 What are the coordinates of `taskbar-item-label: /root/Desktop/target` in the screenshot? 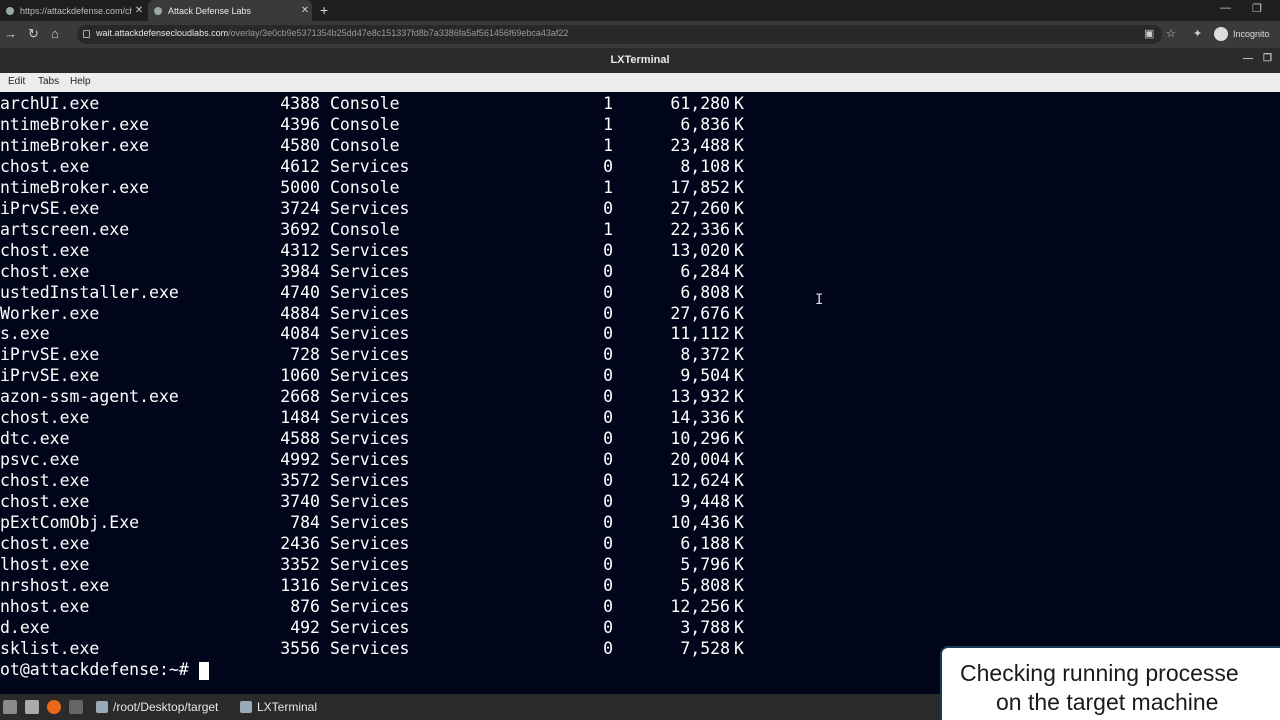 It's located at (166, 707).